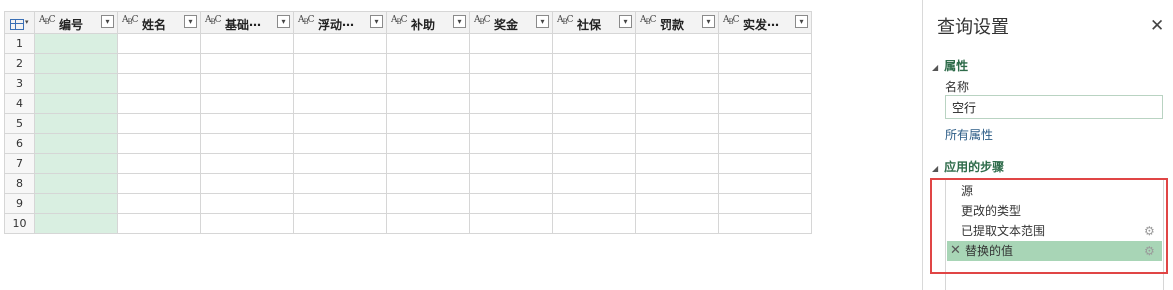 This screenshot has height=290, width=1173. I want to click on column-header: ABC 浮动⋯ ▾, so click(340, 22).